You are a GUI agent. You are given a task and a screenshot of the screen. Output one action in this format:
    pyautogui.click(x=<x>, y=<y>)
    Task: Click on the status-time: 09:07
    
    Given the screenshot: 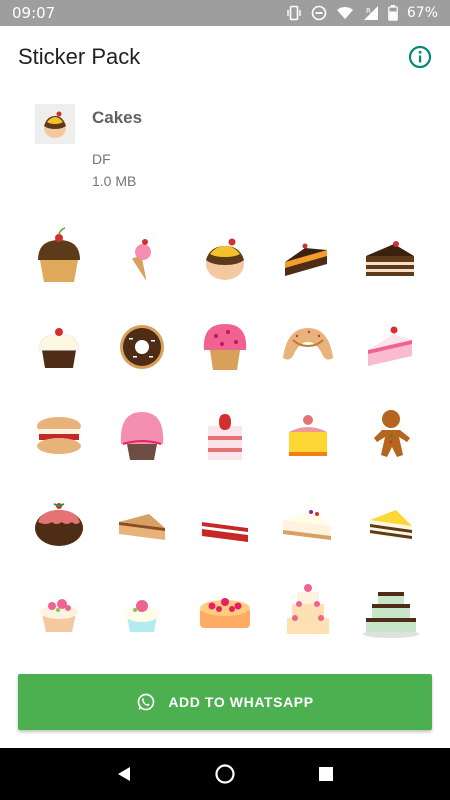 What is the action you would take?
    pyautogui.click(x=34, y=13)
    